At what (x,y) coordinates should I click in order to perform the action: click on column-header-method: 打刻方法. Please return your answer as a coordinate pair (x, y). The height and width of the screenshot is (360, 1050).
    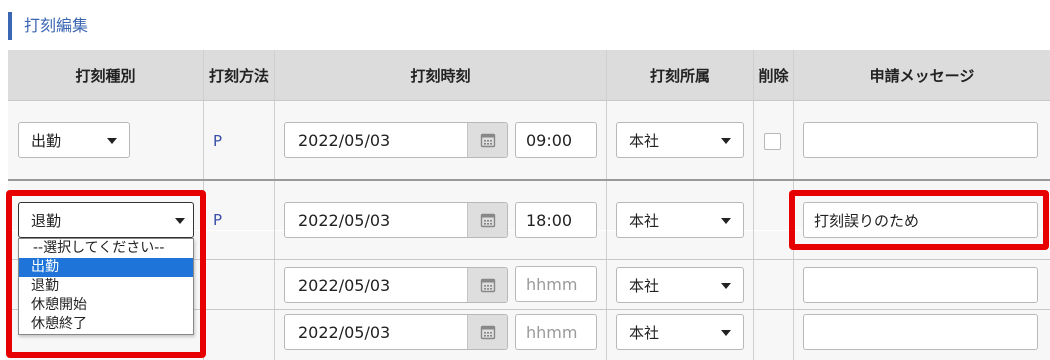
    Looking at the image, I should click on (239, 75).